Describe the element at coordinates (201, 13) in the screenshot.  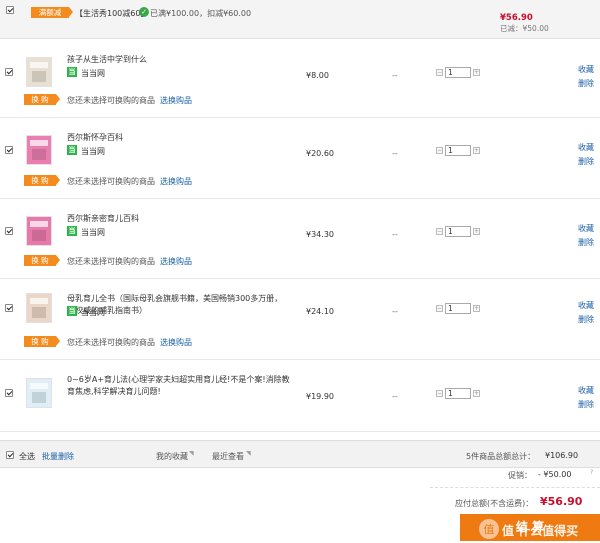
I see `promo-condition: 已满¥100.00，扣减¥60.00` at that location.